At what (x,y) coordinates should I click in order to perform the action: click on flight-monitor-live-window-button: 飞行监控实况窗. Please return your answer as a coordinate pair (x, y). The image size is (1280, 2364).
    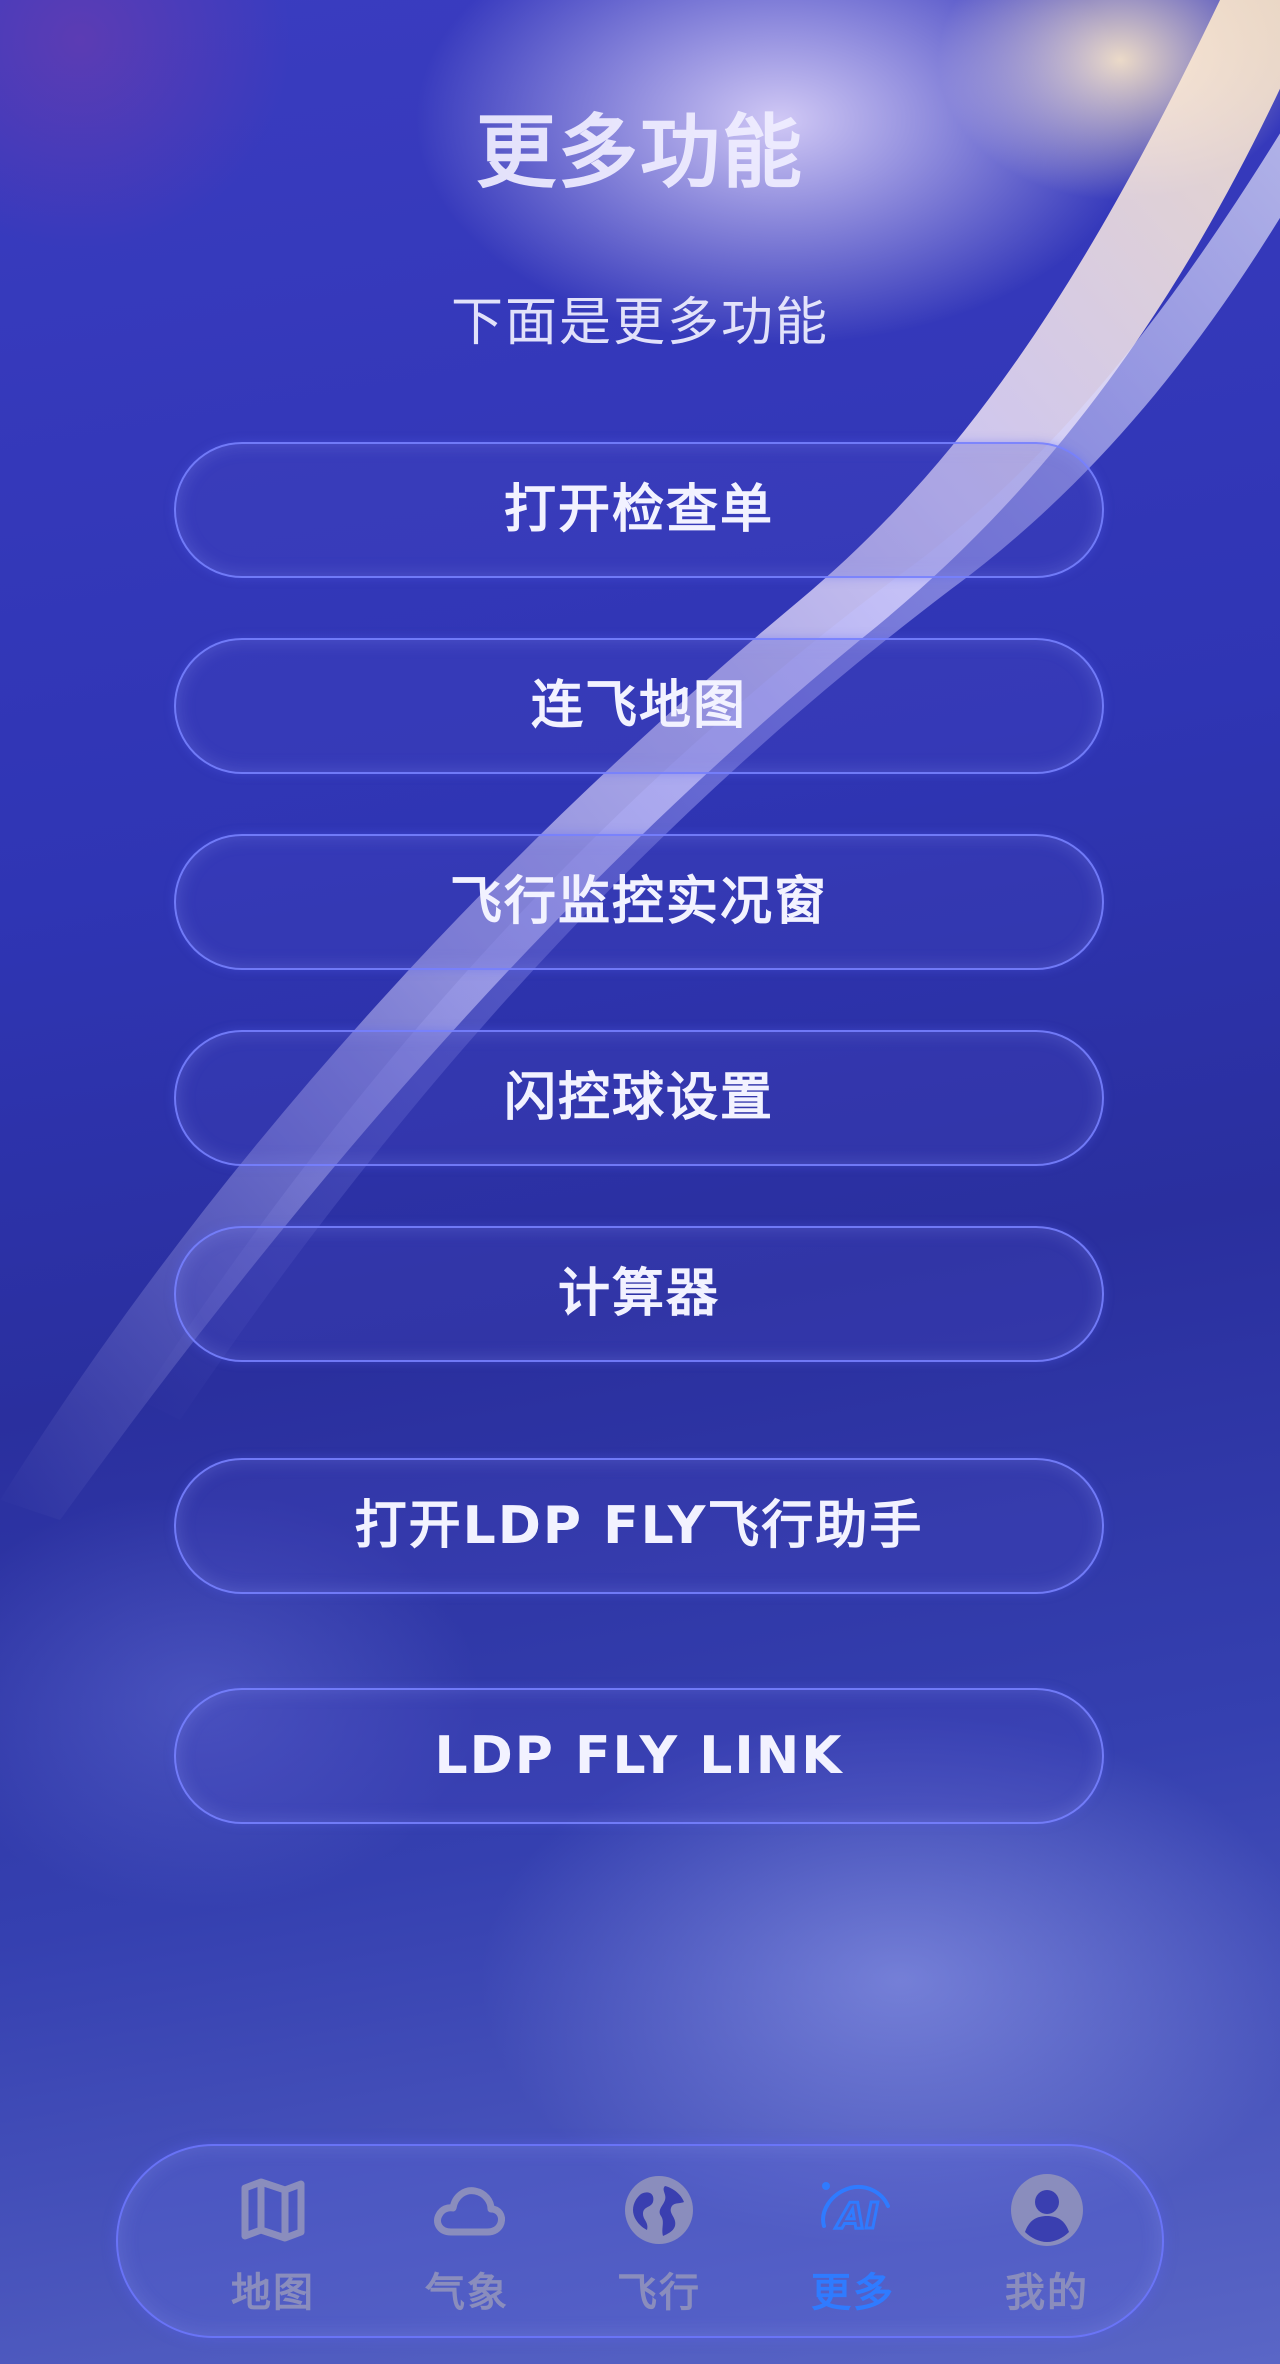
    Looking at the image, I should click on (639, 902).